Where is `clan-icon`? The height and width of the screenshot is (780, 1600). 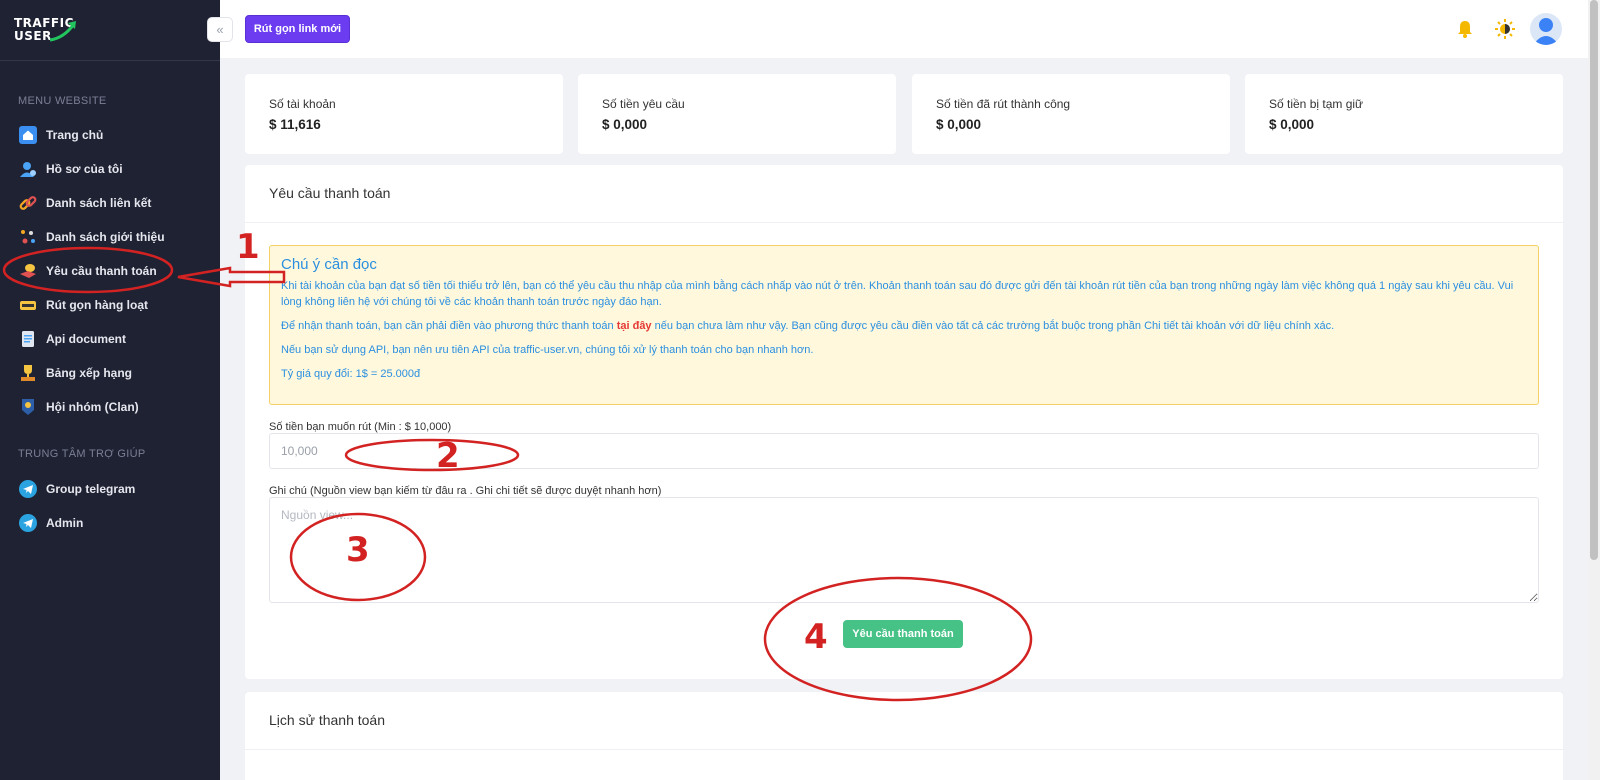
clan-icon is located at coordinates (28, 407).